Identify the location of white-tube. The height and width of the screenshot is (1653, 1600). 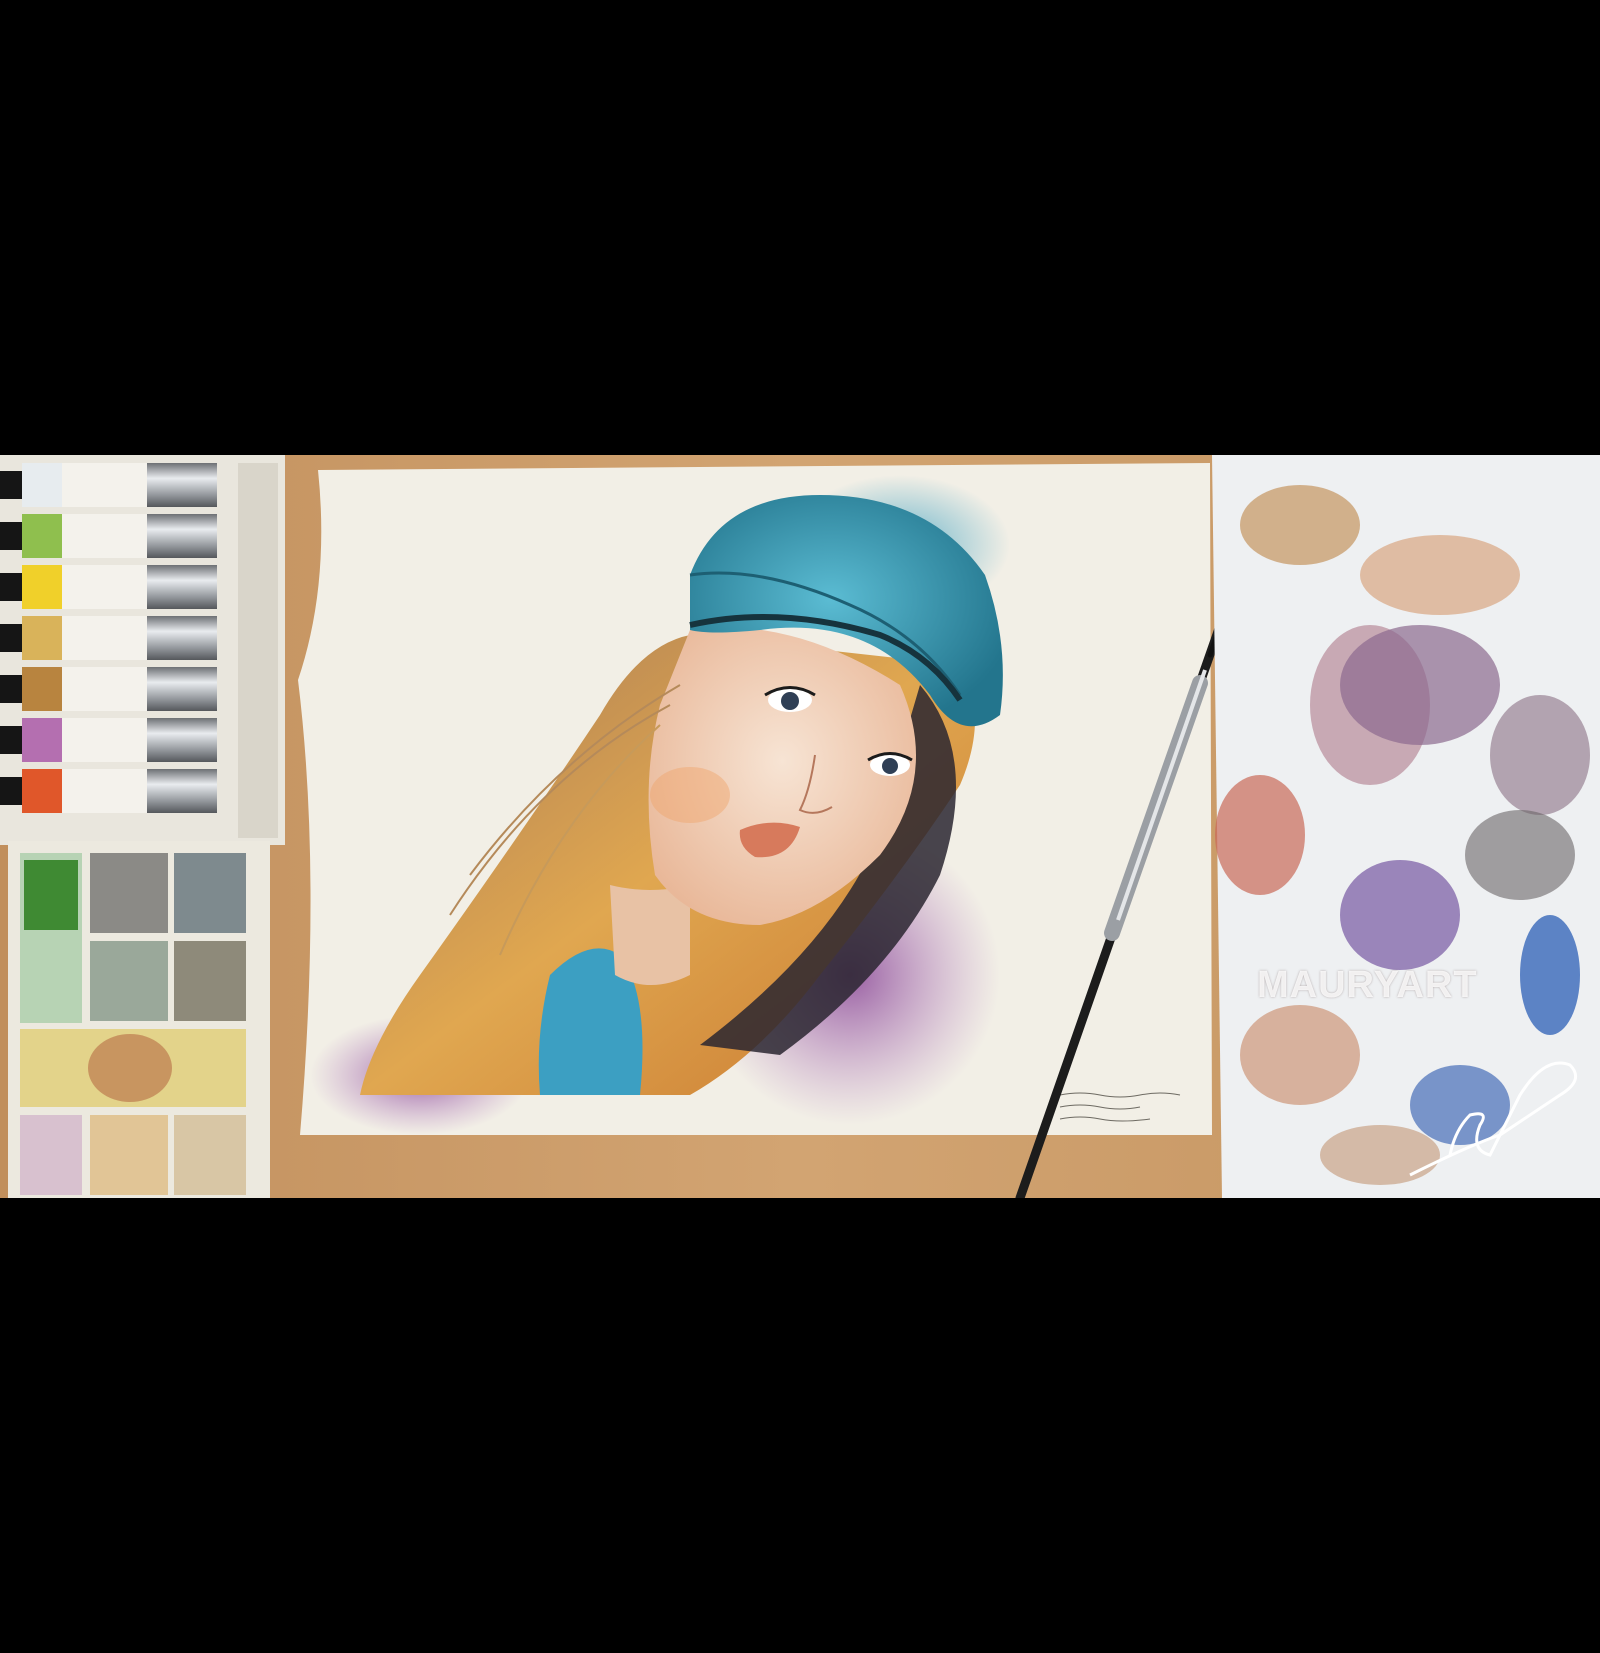
(108, 485).